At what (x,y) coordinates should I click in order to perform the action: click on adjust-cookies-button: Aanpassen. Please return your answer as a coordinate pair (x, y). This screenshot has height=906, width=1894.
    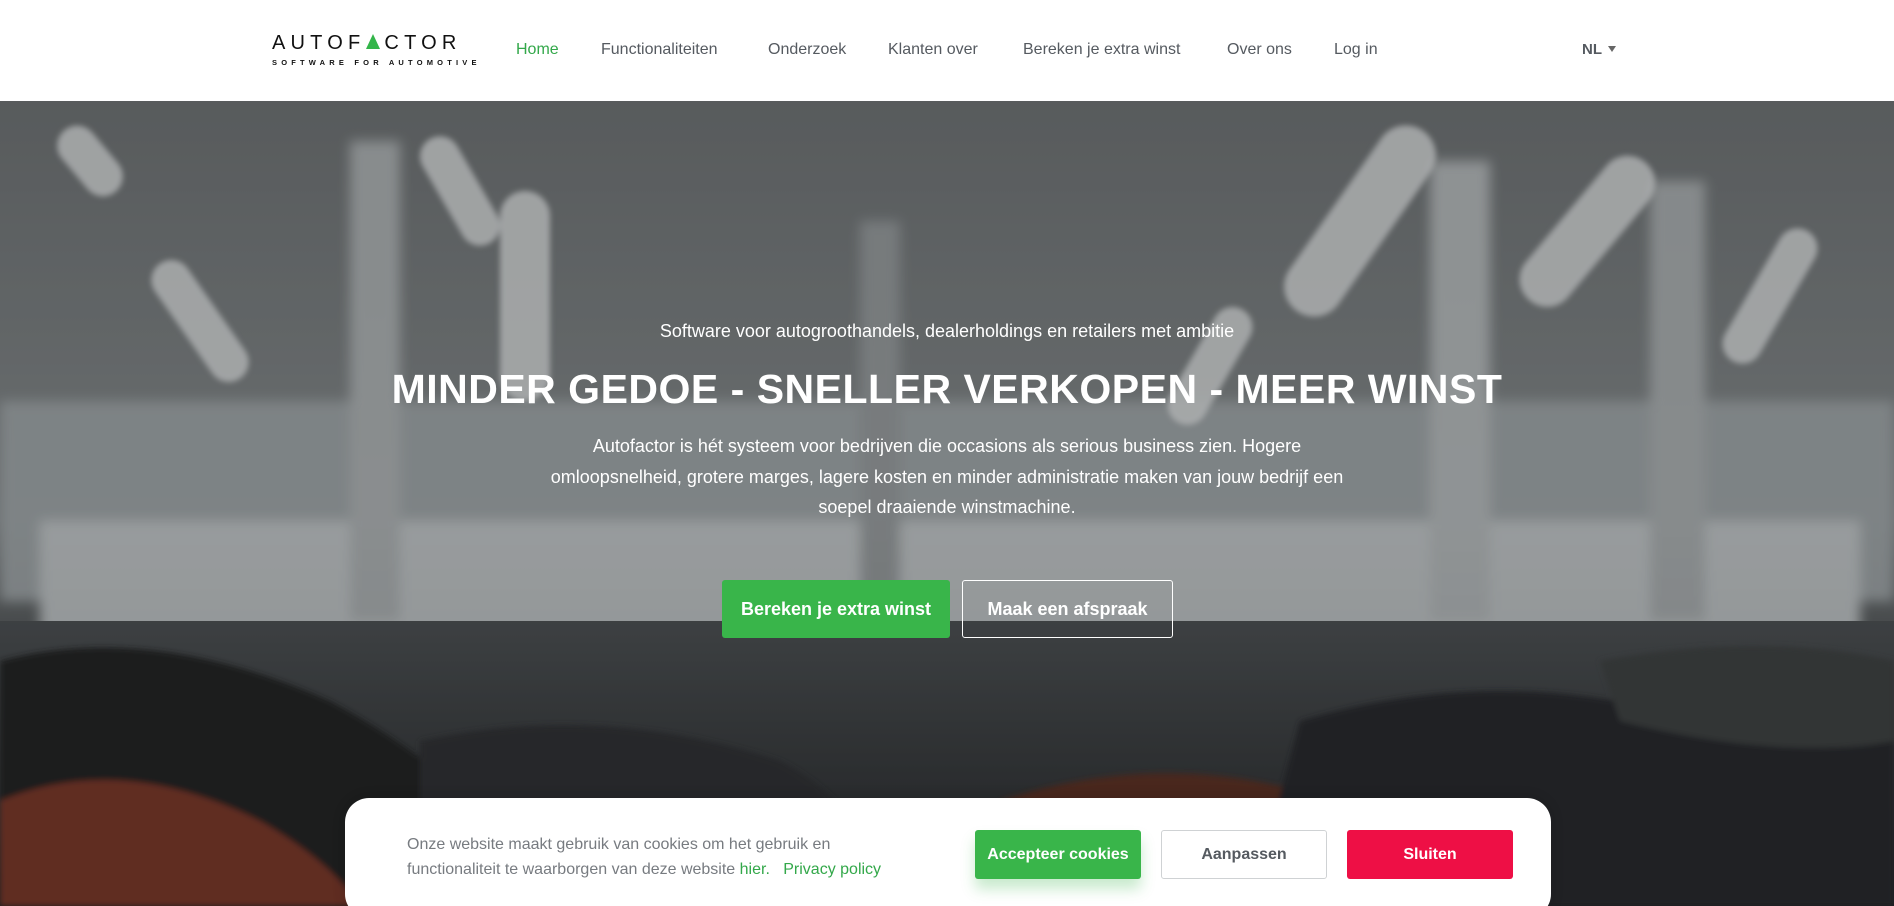
    Looking at the image, I should click on (1244, 854).